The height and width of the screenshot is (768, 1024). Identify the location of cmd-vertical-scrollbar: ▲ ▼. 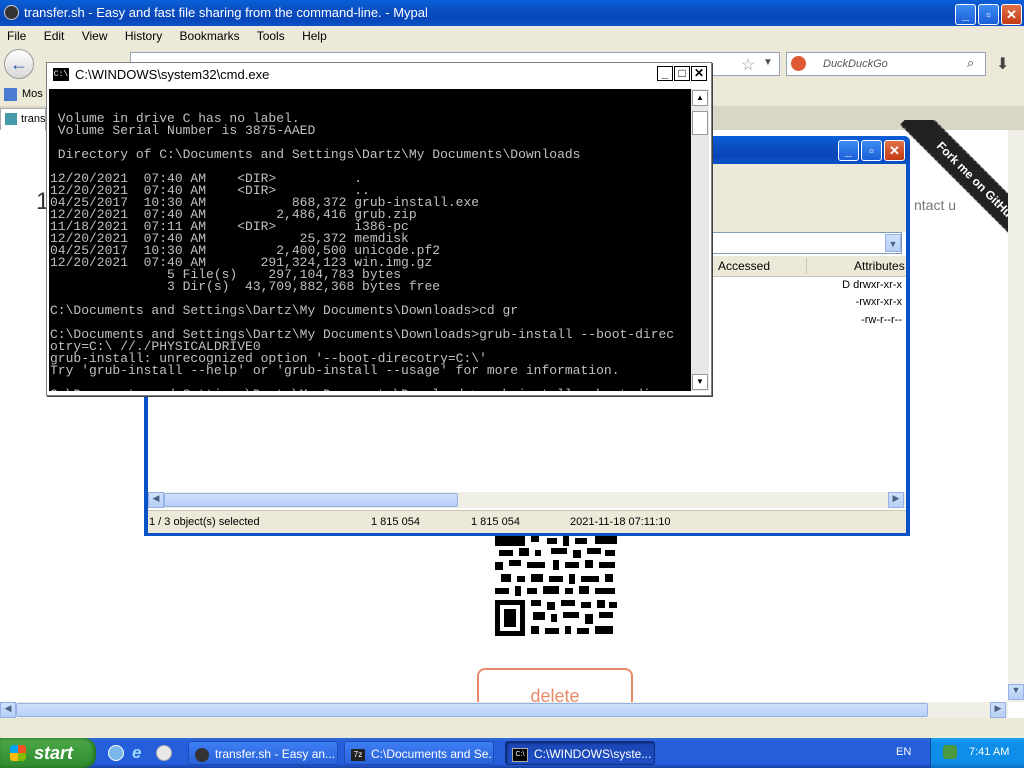
(700, 240).